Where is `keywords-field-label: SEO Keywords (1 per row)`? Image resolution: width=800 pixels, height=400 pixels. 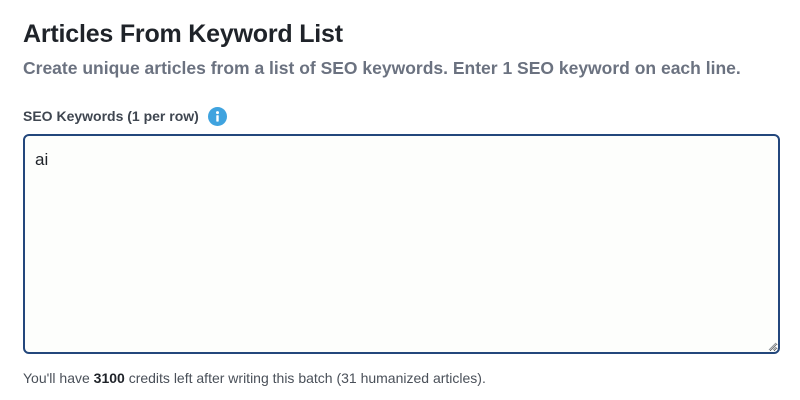 keywords-field-label: SEO Keywords (1 per row) is located at coordinates (111, 116).